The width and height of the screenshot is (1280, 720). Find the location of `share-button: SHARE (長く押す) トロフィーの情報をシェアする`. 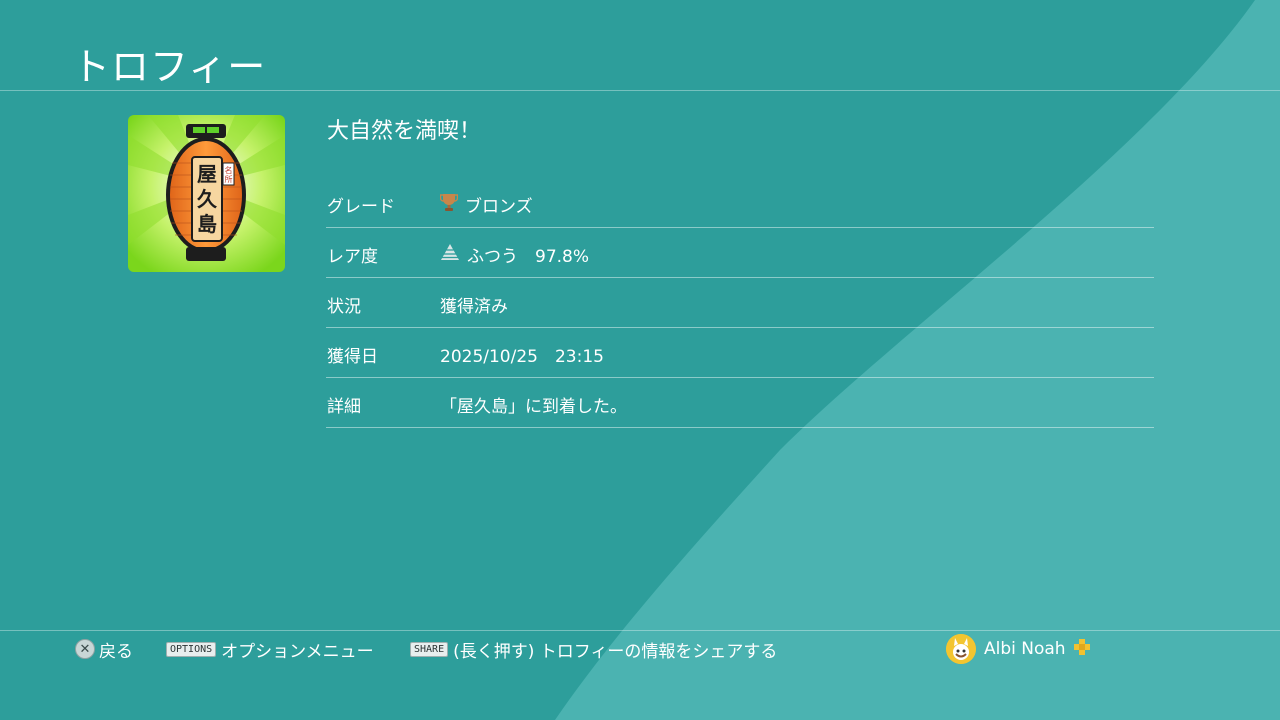

share-button: SHARE (長く押す) トロフィーの情報をシェアする is located at coordinates (593, 649).